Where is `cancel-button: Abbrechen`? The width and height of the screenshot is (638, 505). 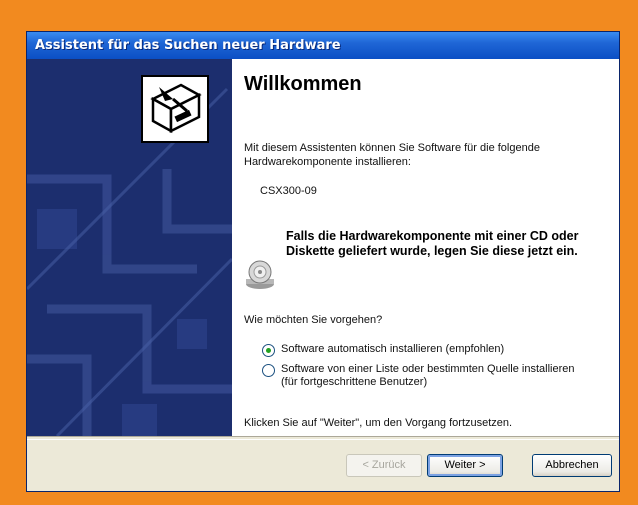
cancel-button: Abbrechen is located at coordinates (572, 465).